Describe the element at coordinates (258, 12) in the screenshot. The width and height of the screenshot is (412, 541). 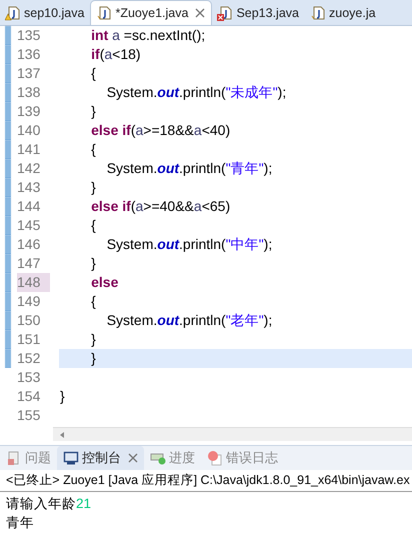
I see `editor-tab: Sep13.java` at that location.